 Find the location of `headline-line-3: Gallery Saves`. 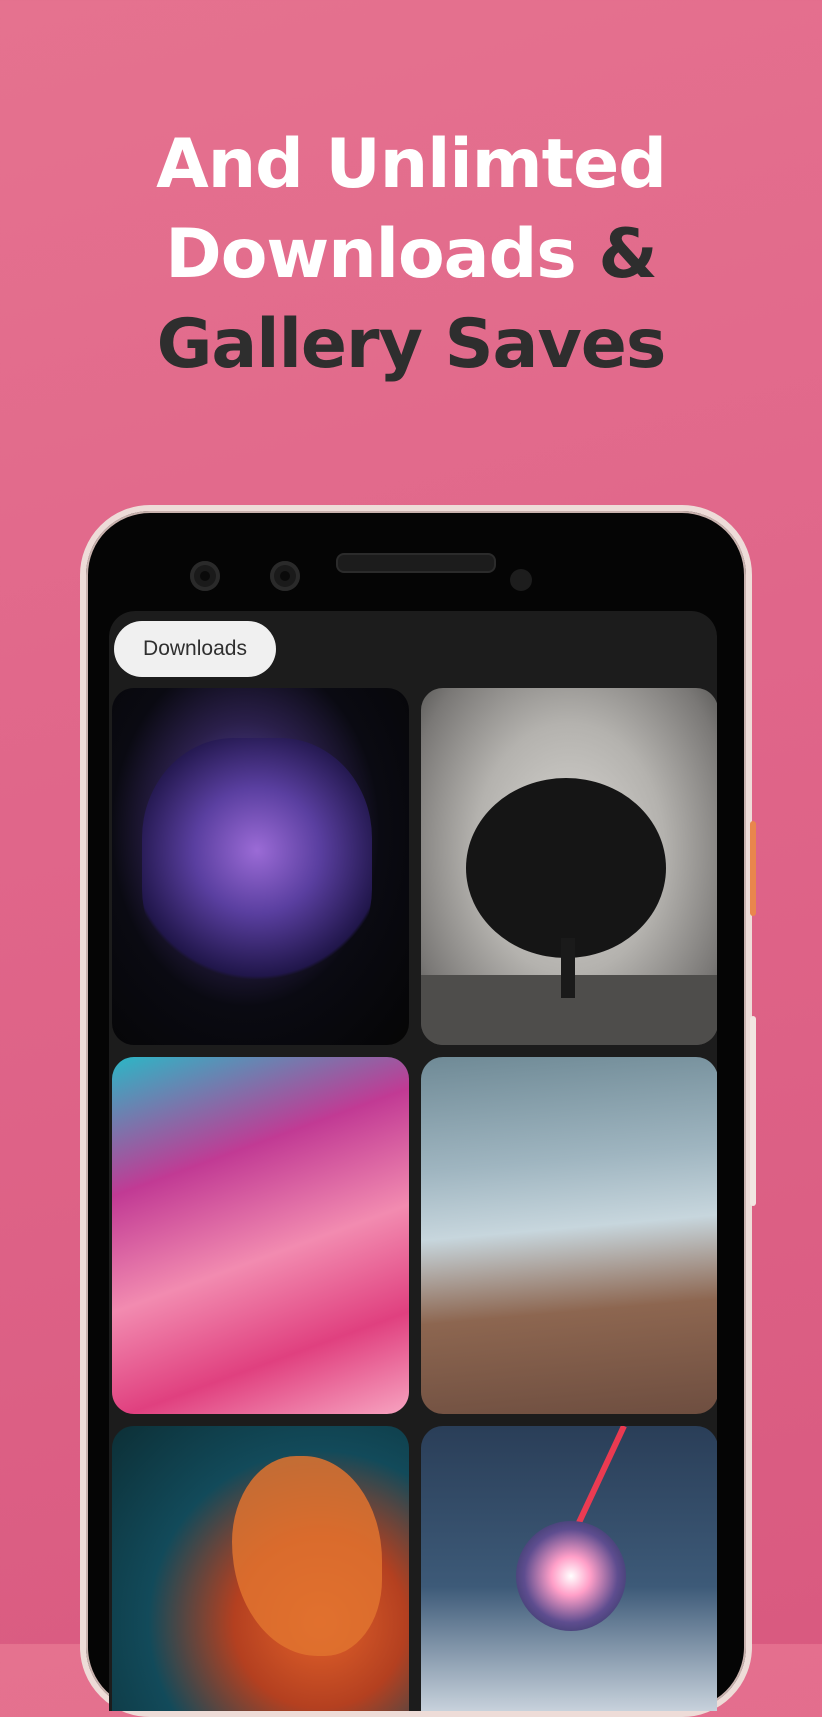

headline-line-3: Gallery Saves is located at coordinates (411, 344).